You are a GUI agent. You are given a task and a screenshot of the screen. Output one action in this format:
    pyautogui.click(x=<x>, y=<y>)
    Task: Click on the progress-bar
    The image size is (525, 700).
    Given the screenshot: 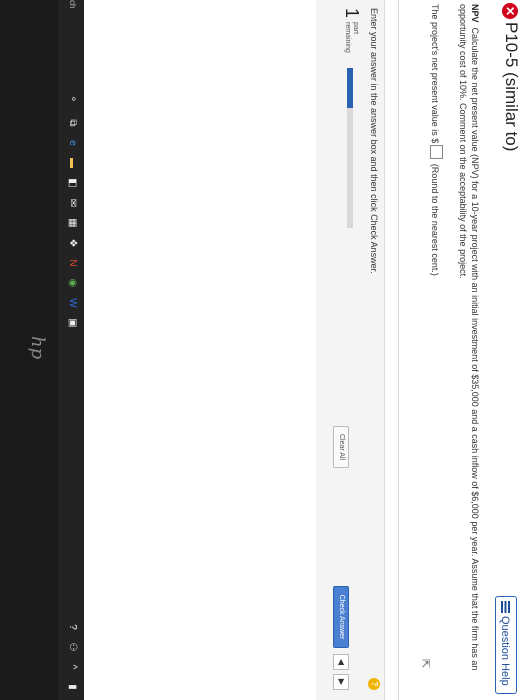 What is the action you would take?
    pyautogui.click(x=350, y=148)
    